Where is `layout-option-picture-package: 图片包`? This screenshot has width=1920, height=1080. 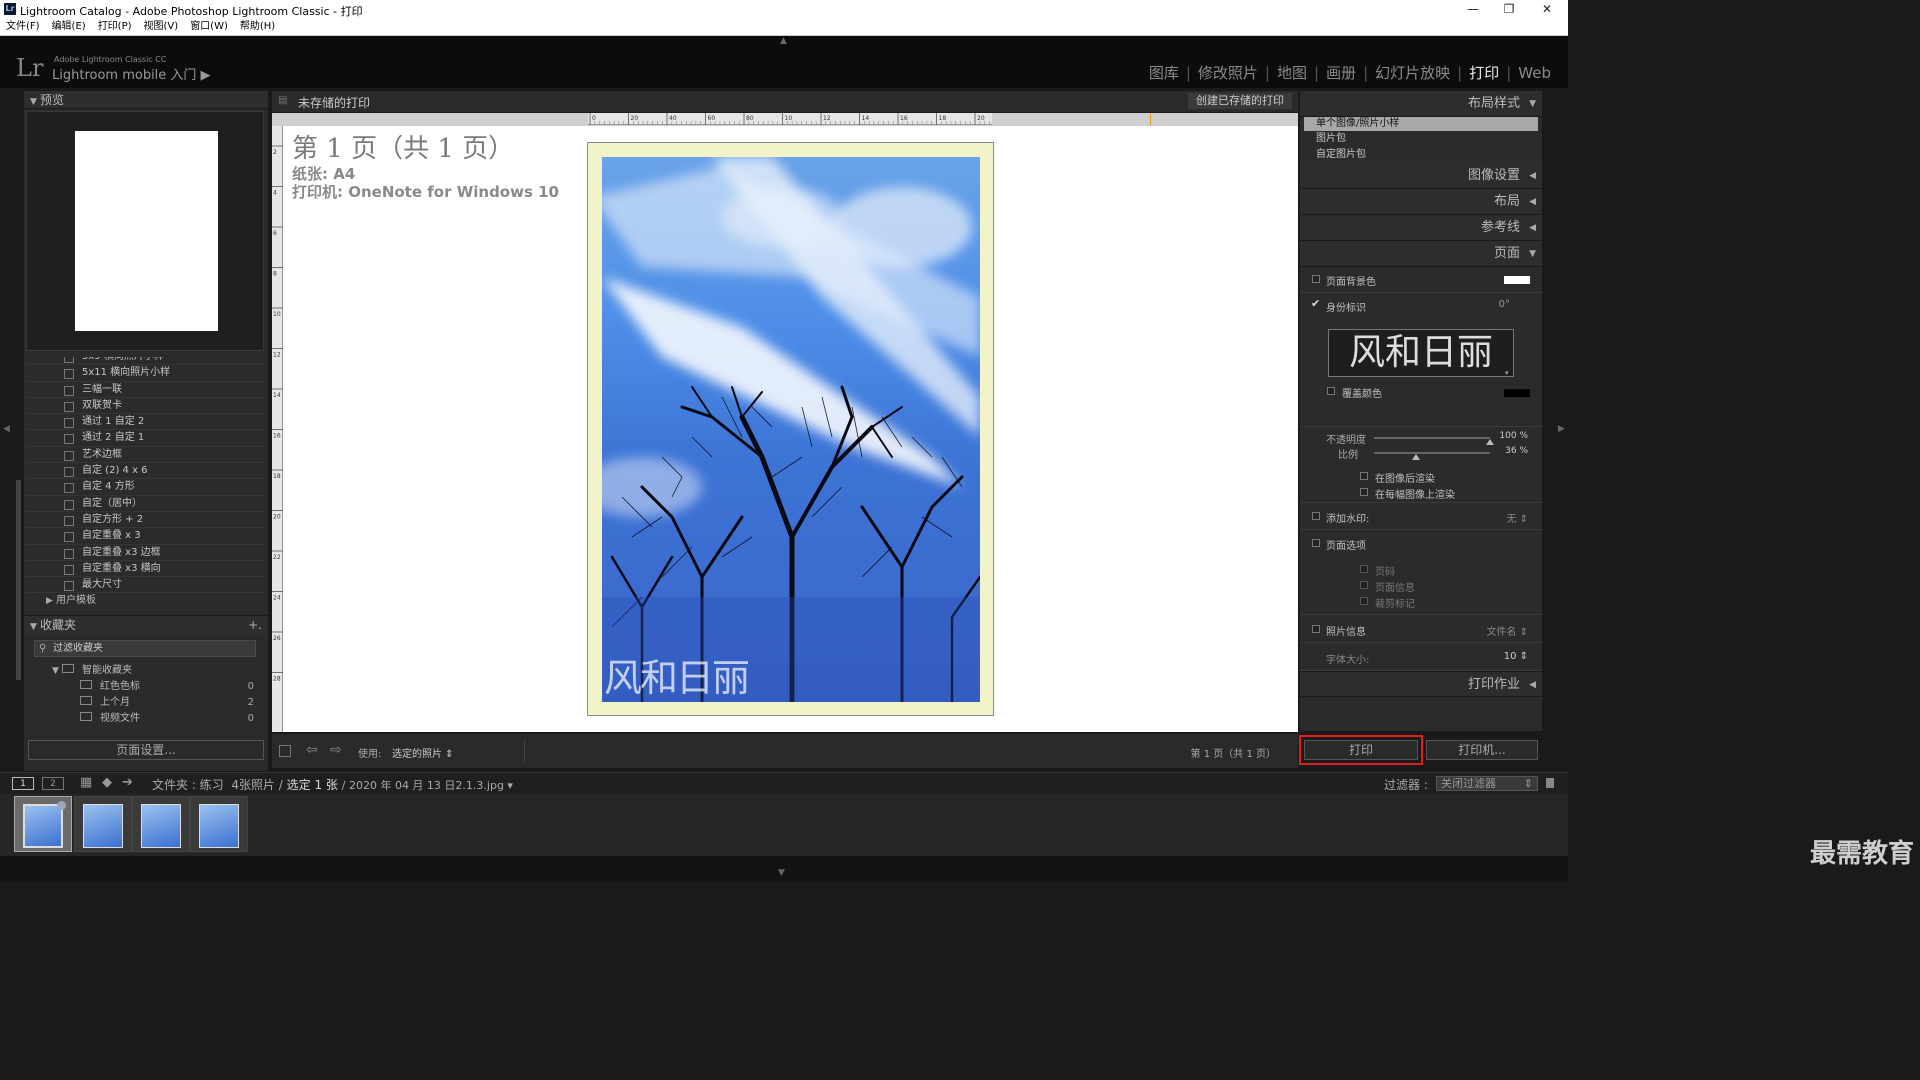 layout-option-picture-package: 图片包 is located at coordinates (1421, 139).